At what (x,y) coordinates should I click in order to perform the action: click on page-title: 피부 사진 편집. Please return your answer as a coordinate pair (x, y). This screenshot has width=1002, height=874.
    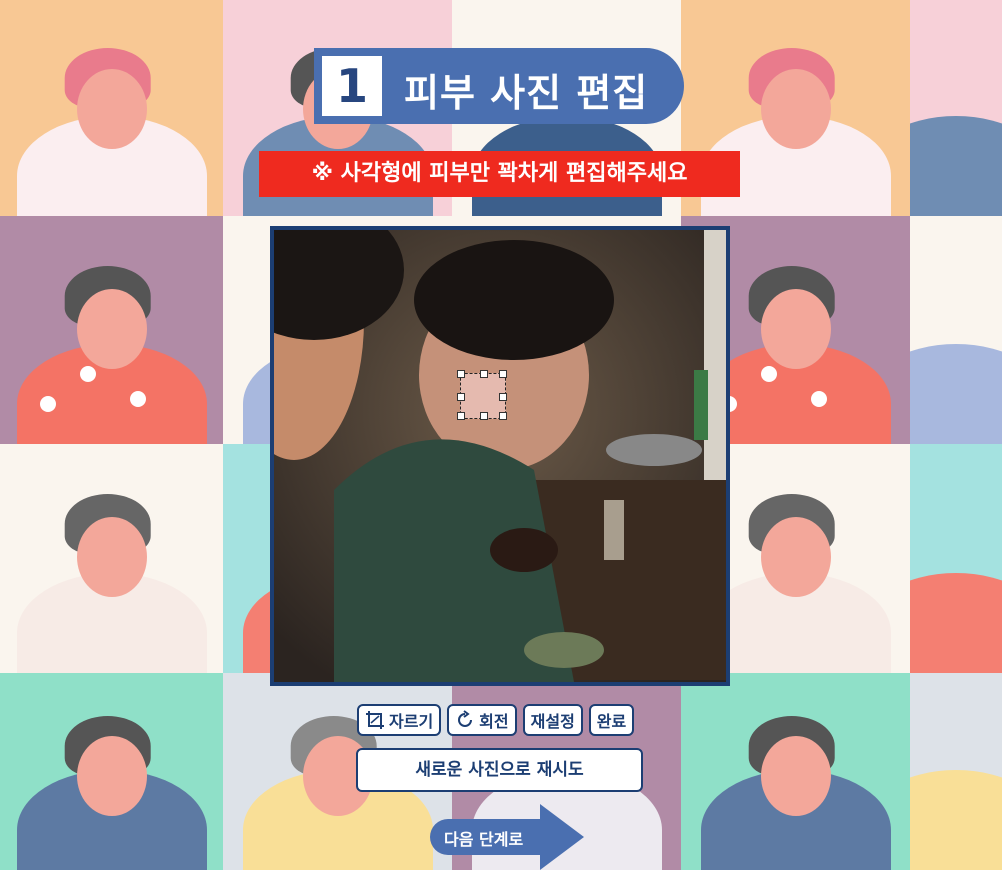
    Looking at the image, I should click on (526, 93).